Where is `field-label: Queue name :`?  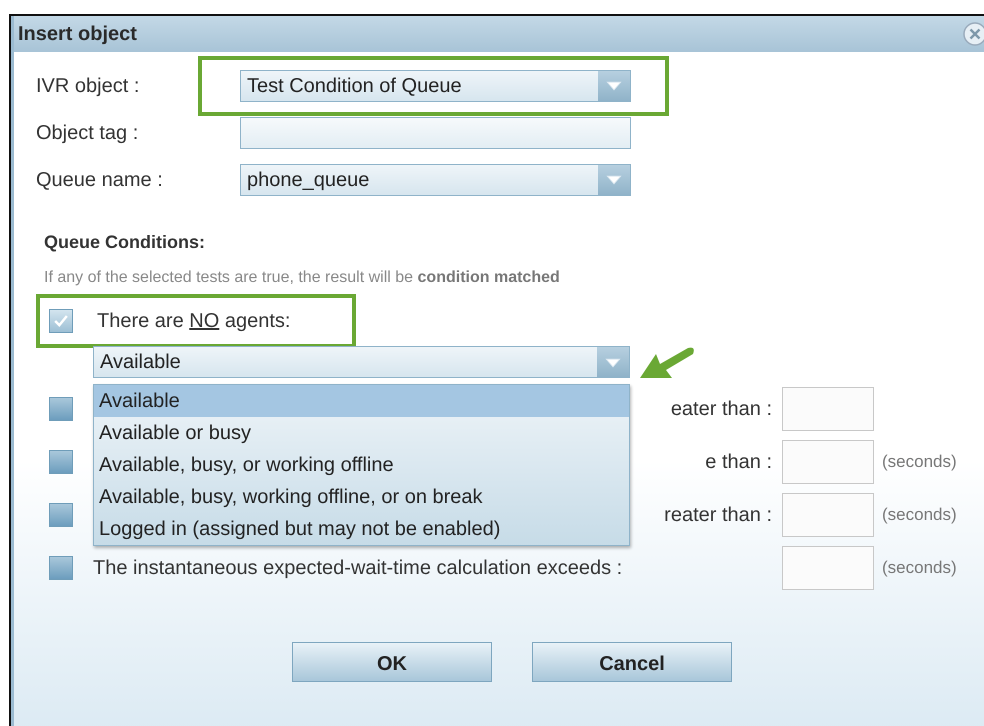
field-label: Queue name : is located at coordinates (100, 180).